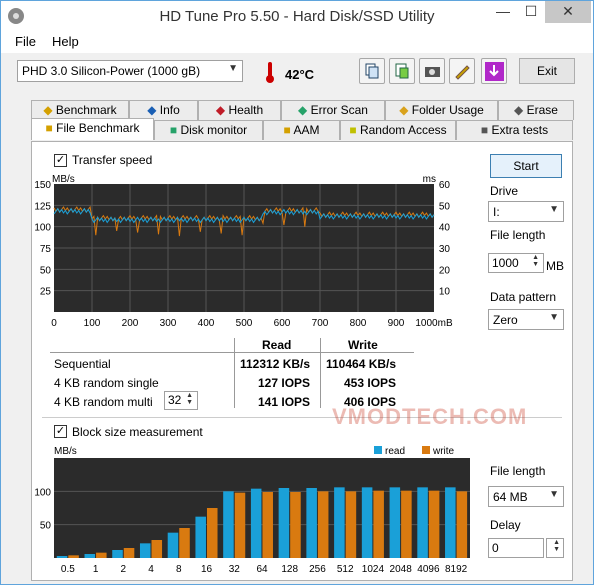 This screenshot has width=594, height=585. I want to click on minimize-button: —, so click(503, 12).